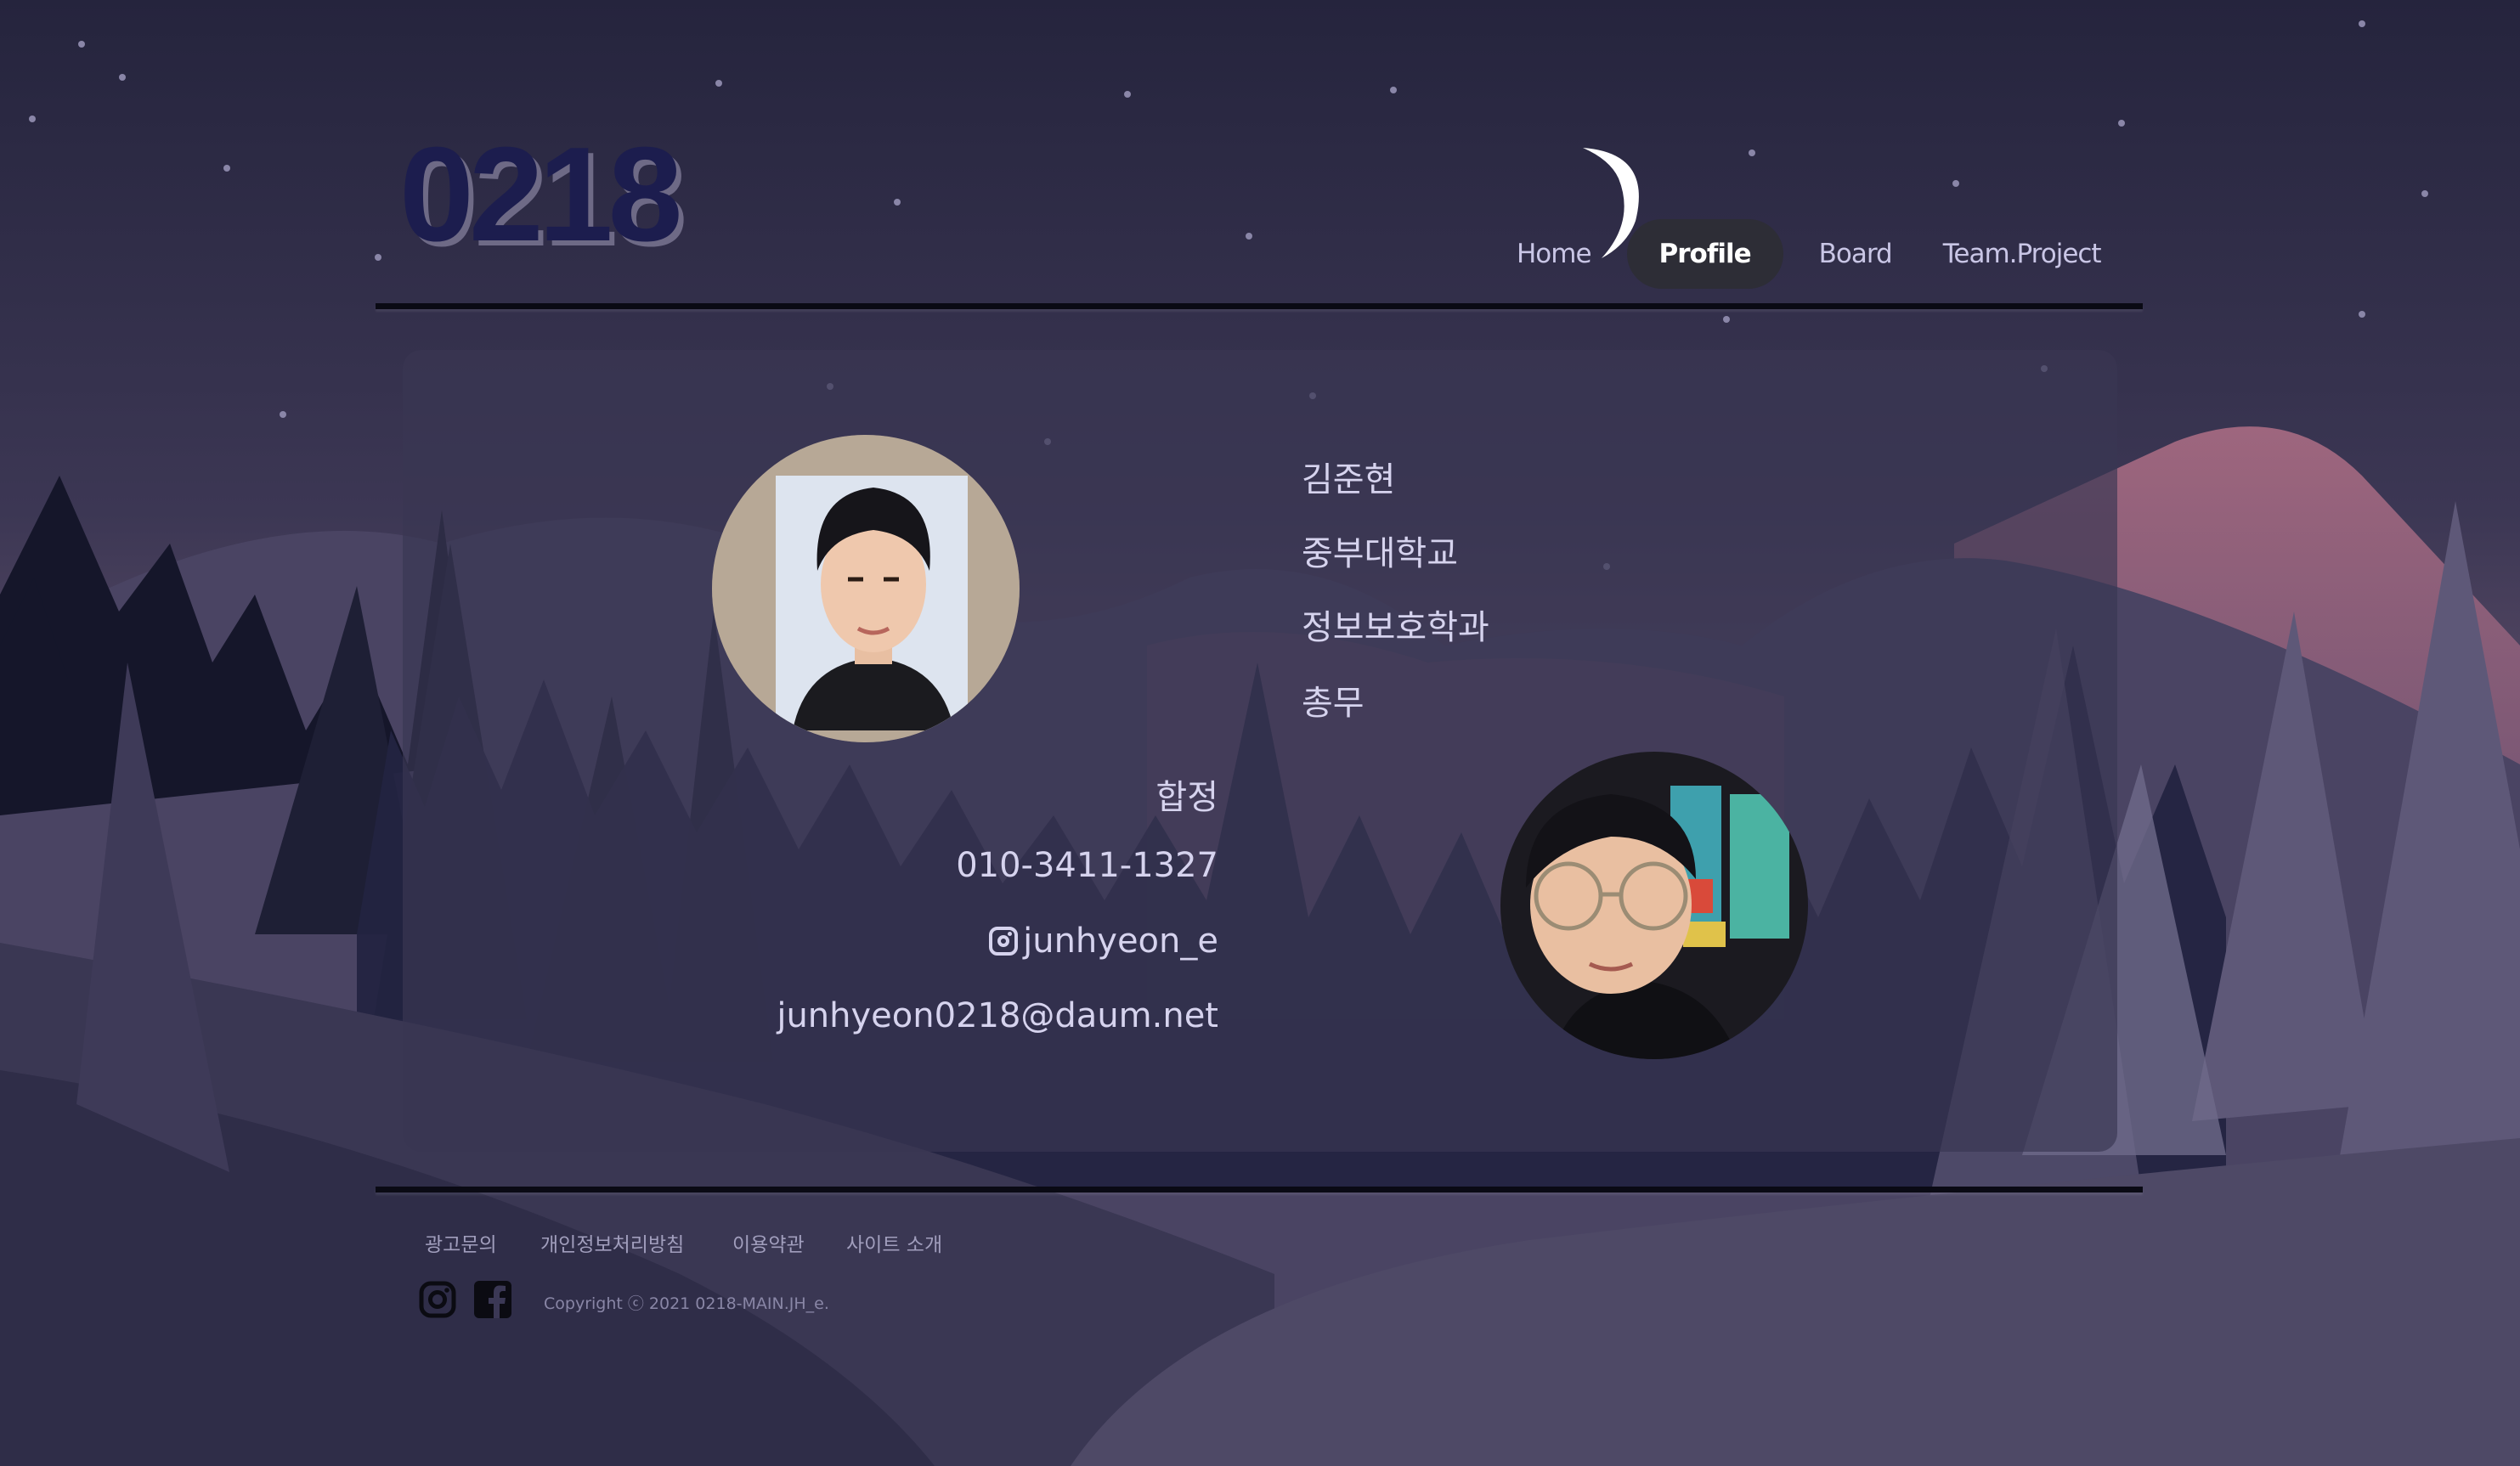  I want to click on nav-home: Home, so click(1554, 254).